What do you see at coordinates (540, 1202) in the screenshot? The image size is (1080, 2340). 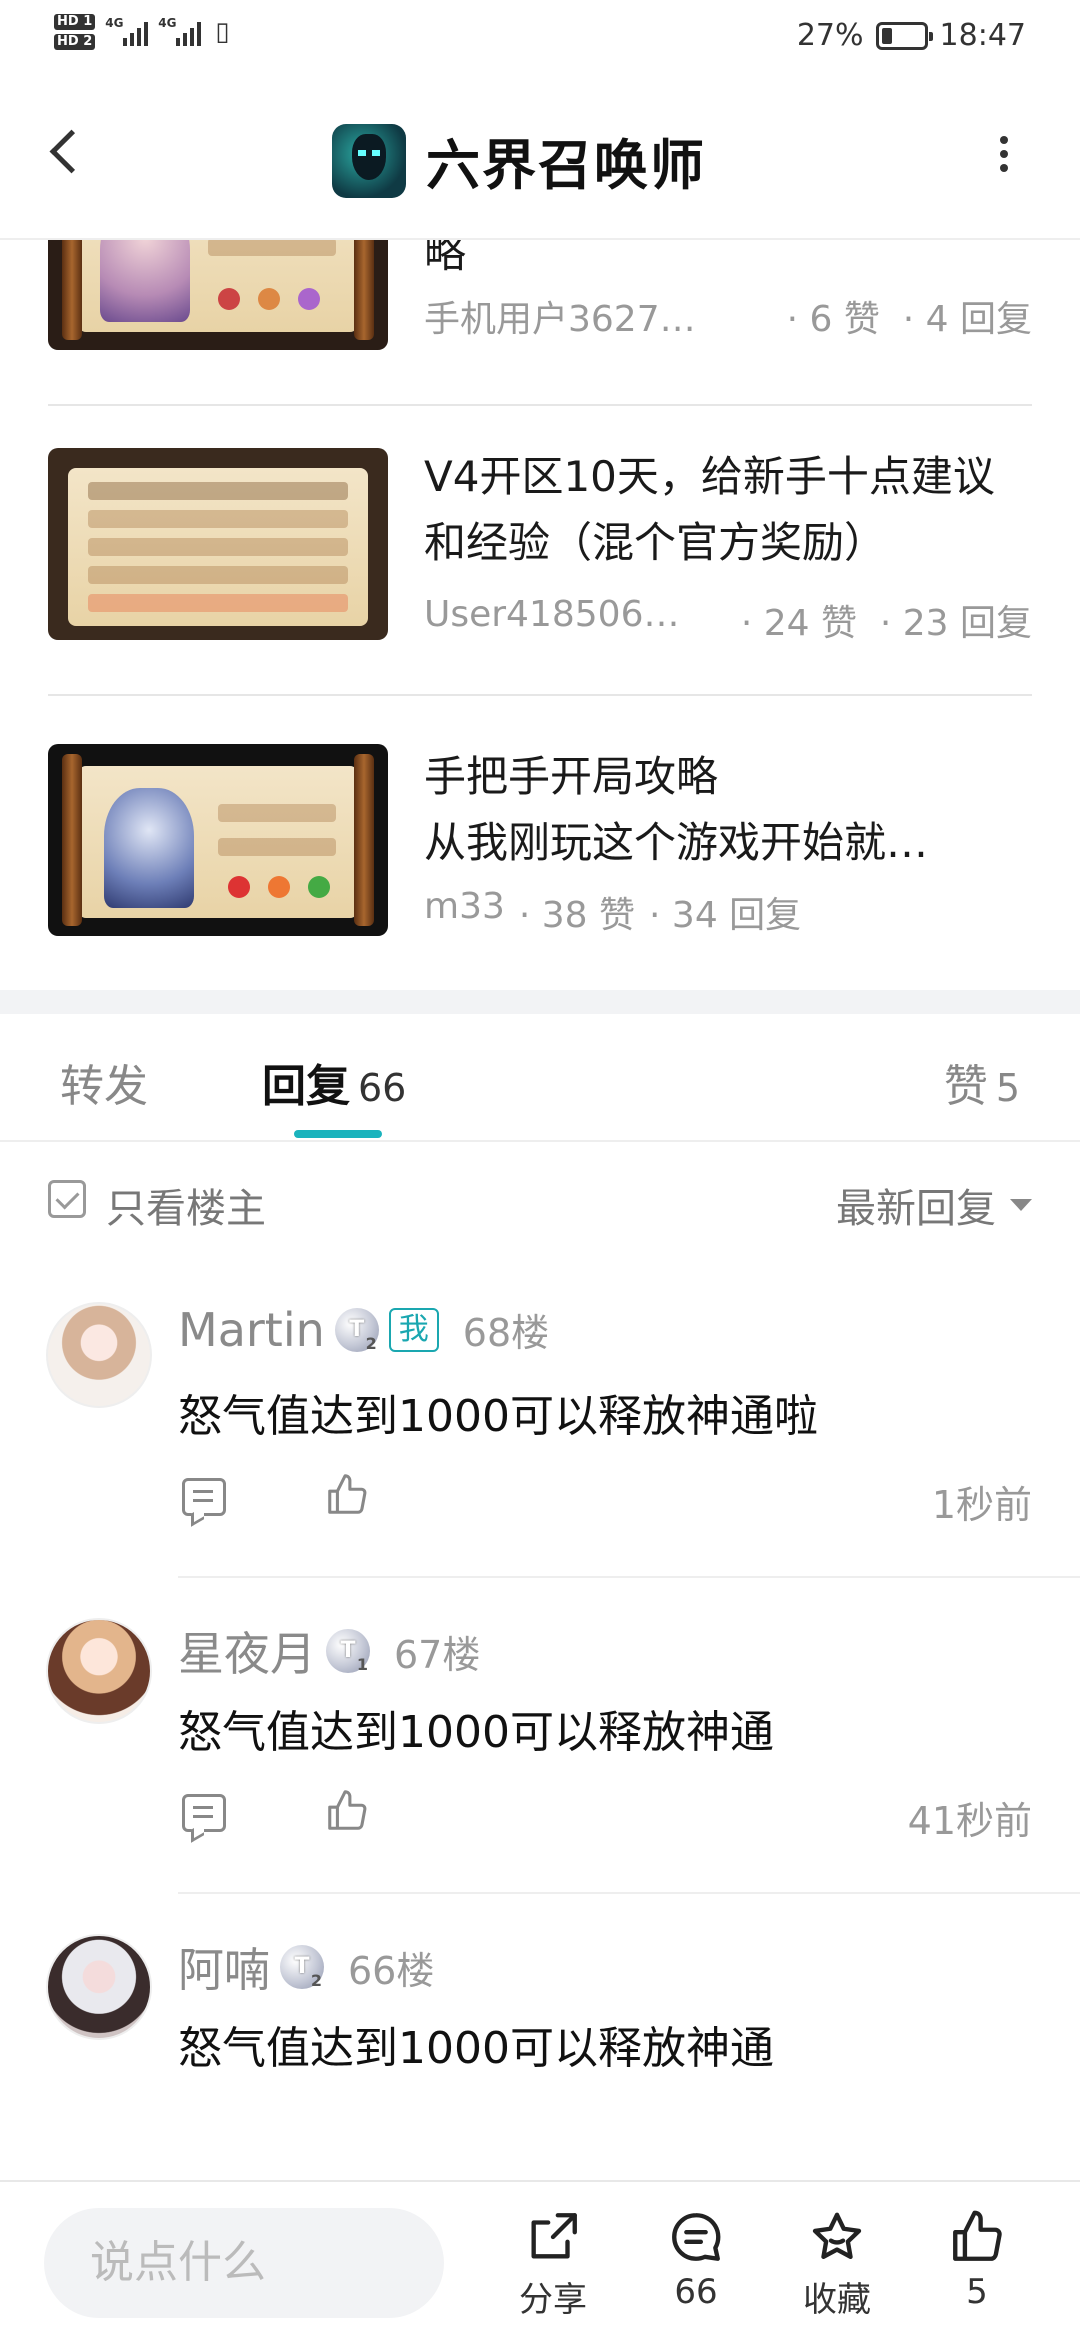 I see `reply-filter-bar: 只看楼主 最新回复` at bounding box center [540, 1202].